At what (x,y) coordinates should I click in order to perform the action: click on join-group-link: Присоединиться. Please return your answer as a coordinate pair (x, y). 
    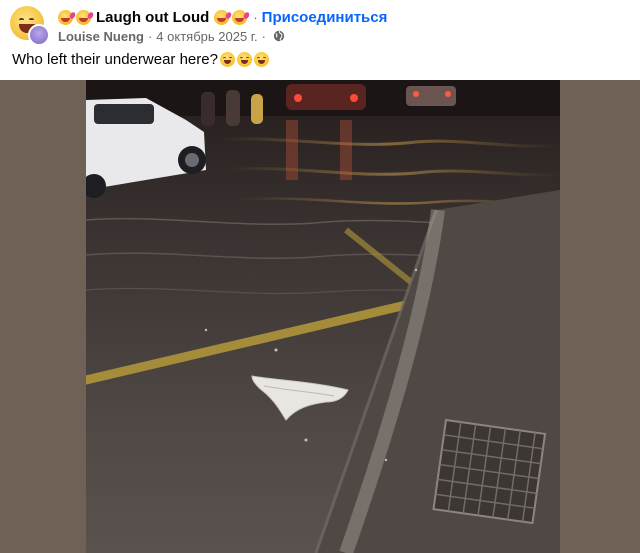
    Looking at the image, I should click on (325, 17).